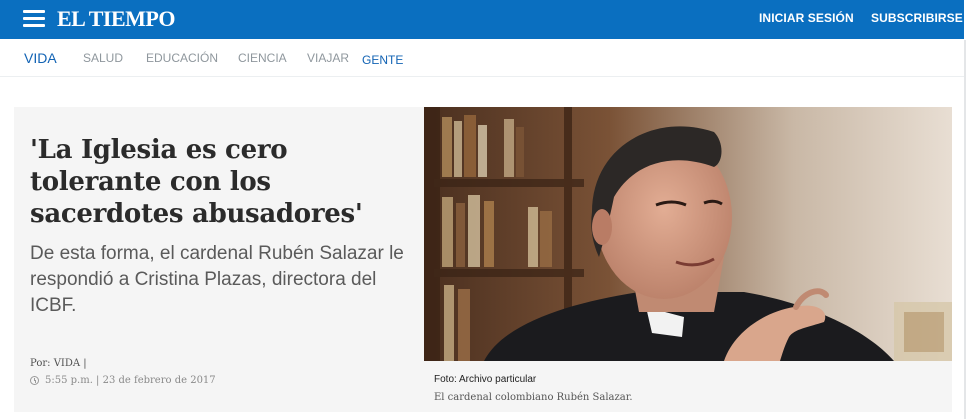 The image size is (966, 419). Describe the element at coordinates (116, 19) in the screenshot. I see `site-logo: EL TIEMPO` at that location.